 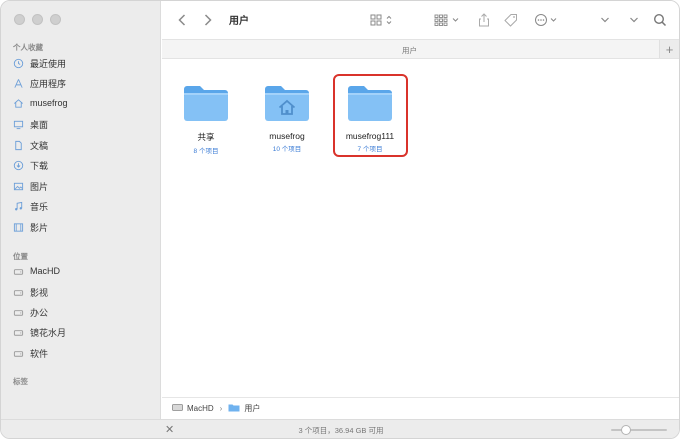 I want to click on folder-name: musefrog, so click(x=287, y=136).